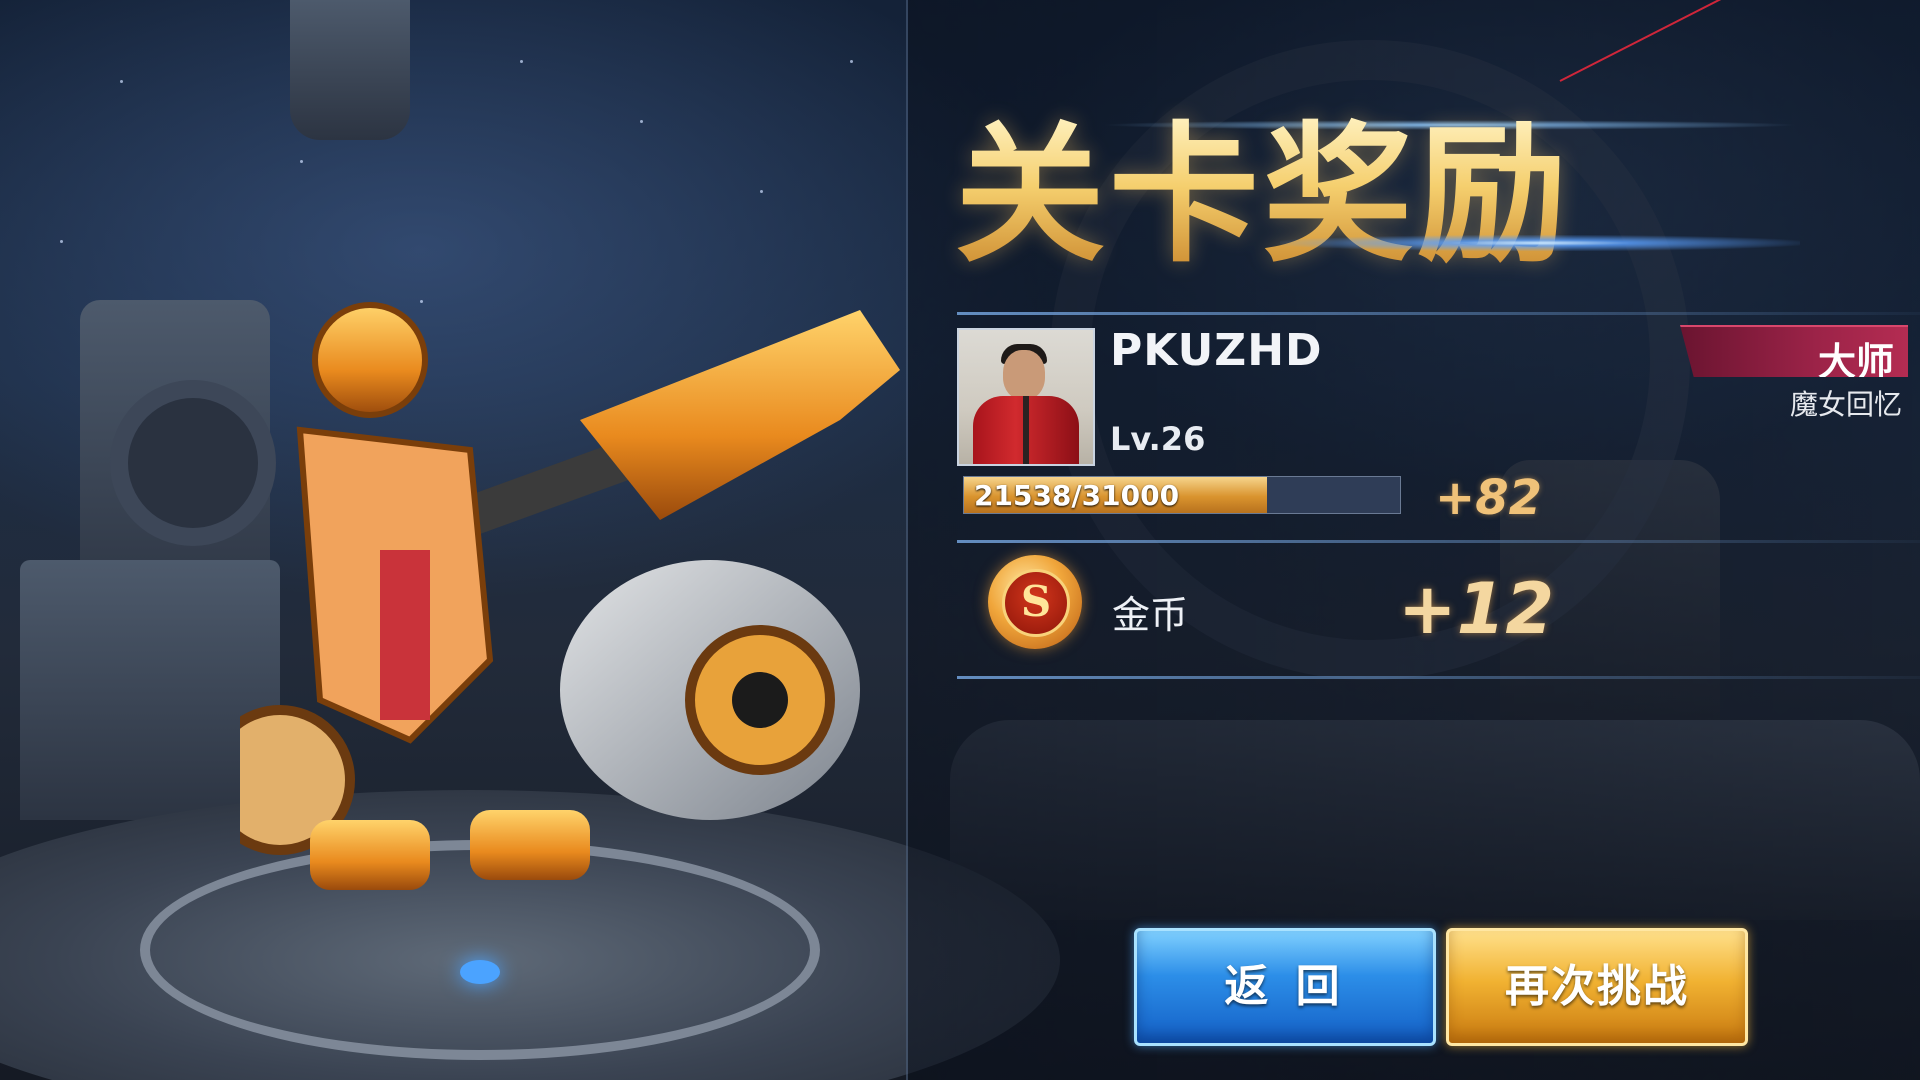  What do you see at coordinates (1476, 609) in the screenshot?
I see `coin-gain: +12` at bounding box center [1476, 609].